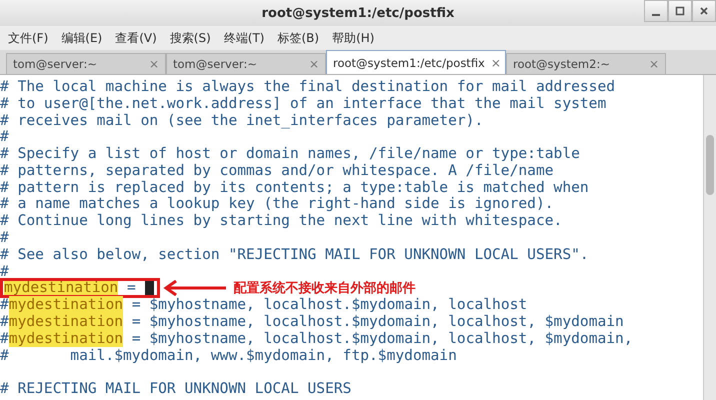 This screenshot has width=716, height=400. I want to click on menu-item: 帮助(H), so click(353, 38).